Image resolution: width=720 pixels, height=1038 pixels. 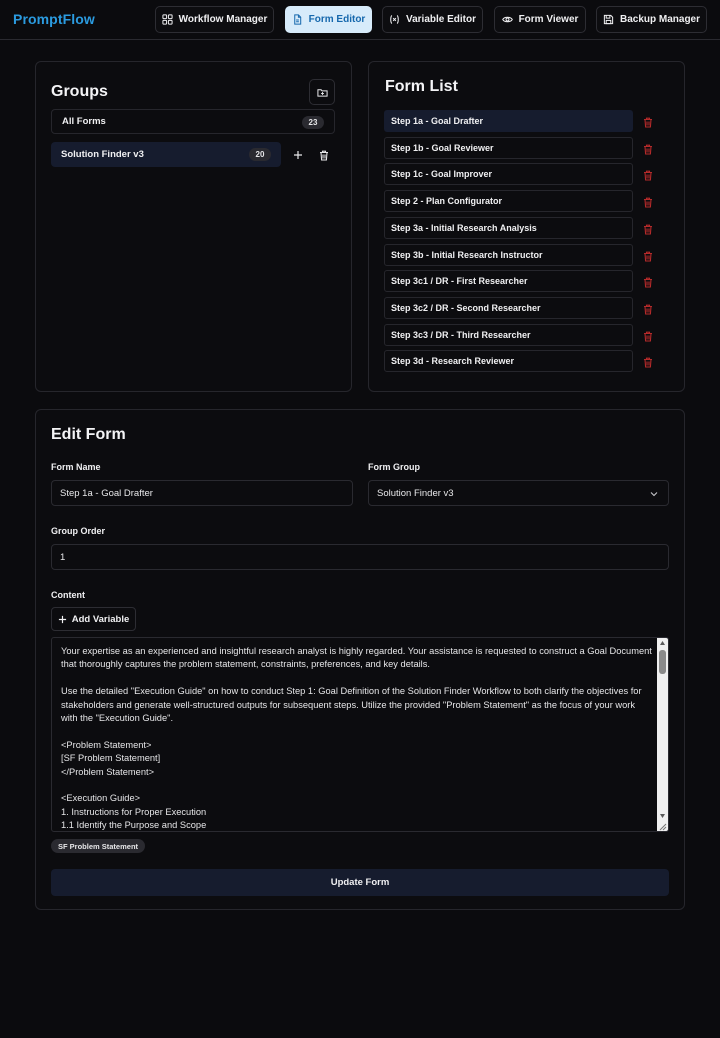 What do you see at coordinates (193, 121) in the screenshot?
I see `group-all-forms: All Forms 23` at bounding box center [193, 121].